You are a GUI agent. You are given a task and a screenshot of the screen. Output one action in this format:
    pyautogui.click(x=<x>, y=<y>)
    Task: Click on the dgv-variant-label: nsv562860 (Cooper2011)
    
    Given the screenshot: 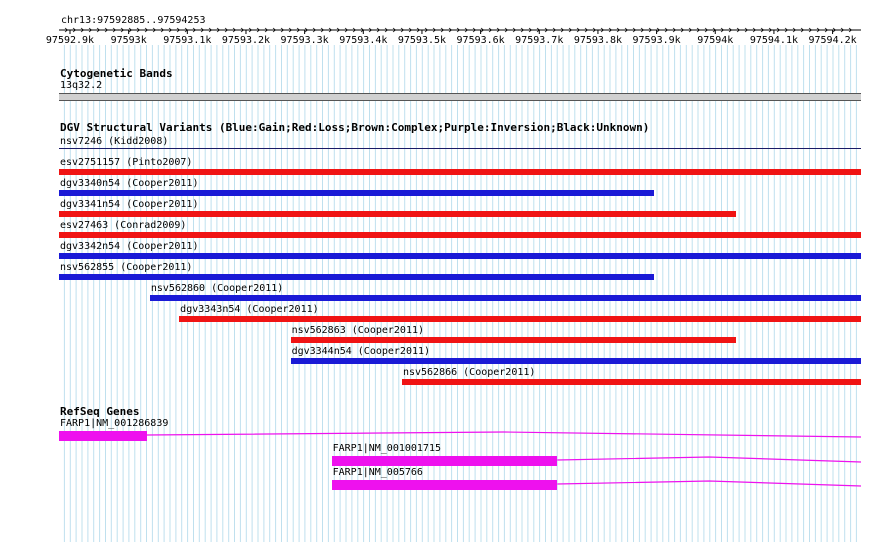 What is the action you would take?
    pyautogui.click(x=217, y=289)
    